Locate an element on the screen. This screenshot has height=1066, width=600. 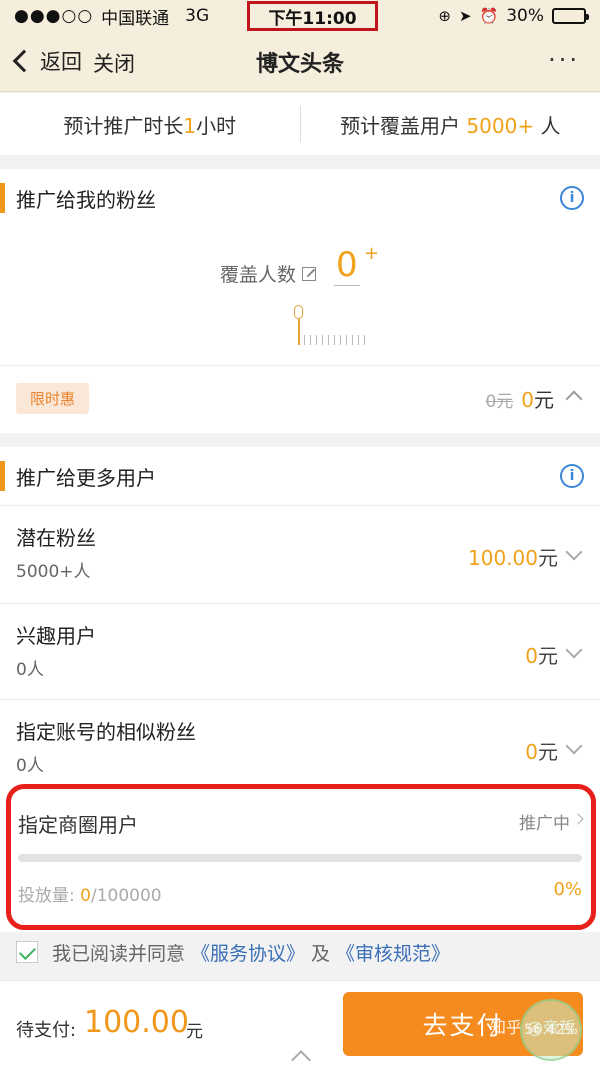
nav-bar: 返回 关闭 博文头条 ··· is located at coordinates (300, 62).